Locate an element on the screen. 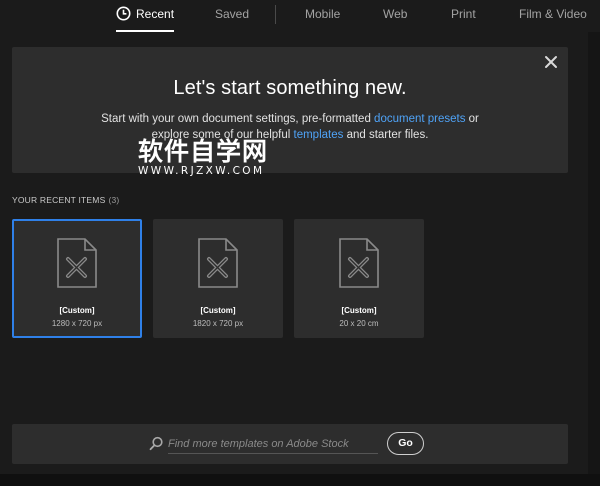 This screenshot has height=486, width=600. recent-item-card: [Custom] 1820 x 720 px is located at coordinates (218, 278).